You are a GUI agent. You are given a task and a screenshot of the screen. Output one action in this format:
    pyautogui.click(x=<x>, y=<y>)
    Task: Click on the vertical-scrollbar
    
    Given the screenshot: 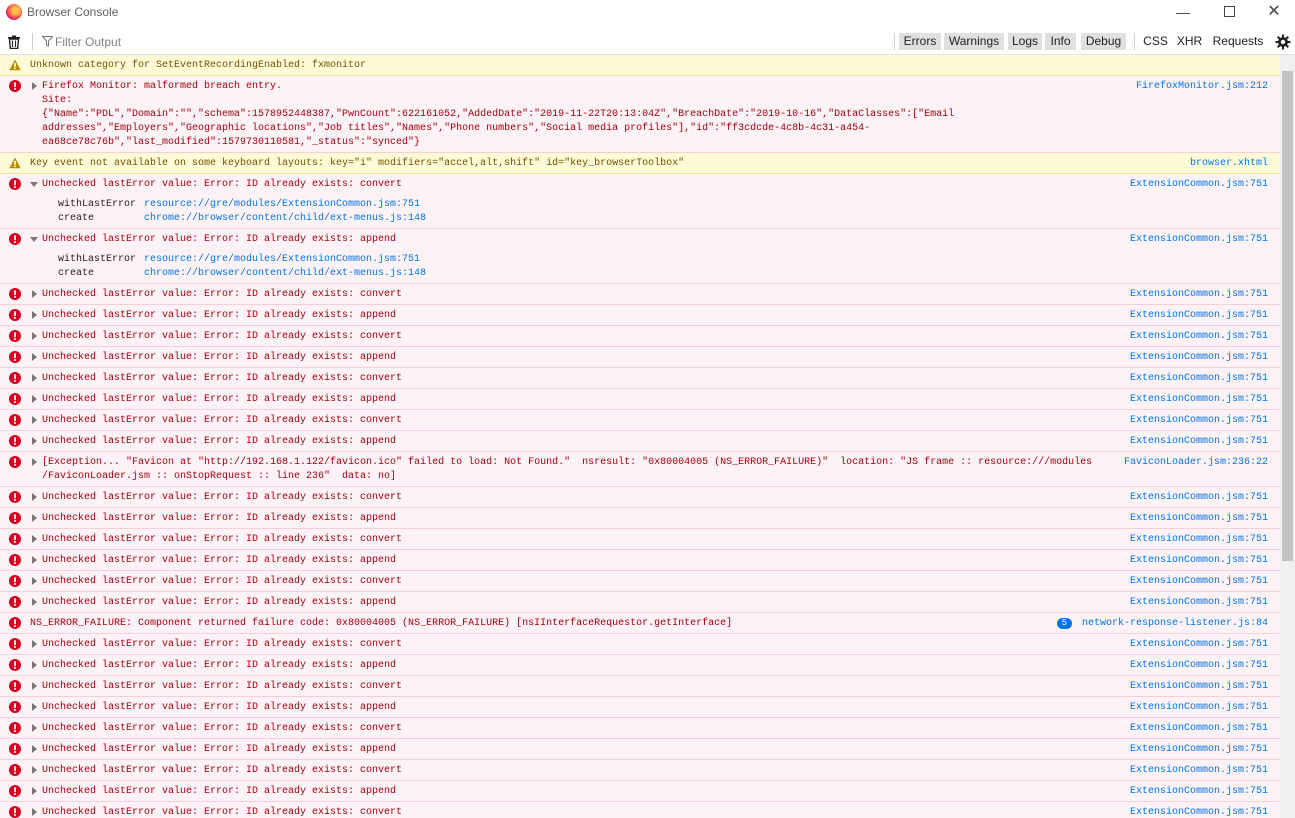 What is the action you would take?
    pyautogui.click(x=1287, y=436)
    